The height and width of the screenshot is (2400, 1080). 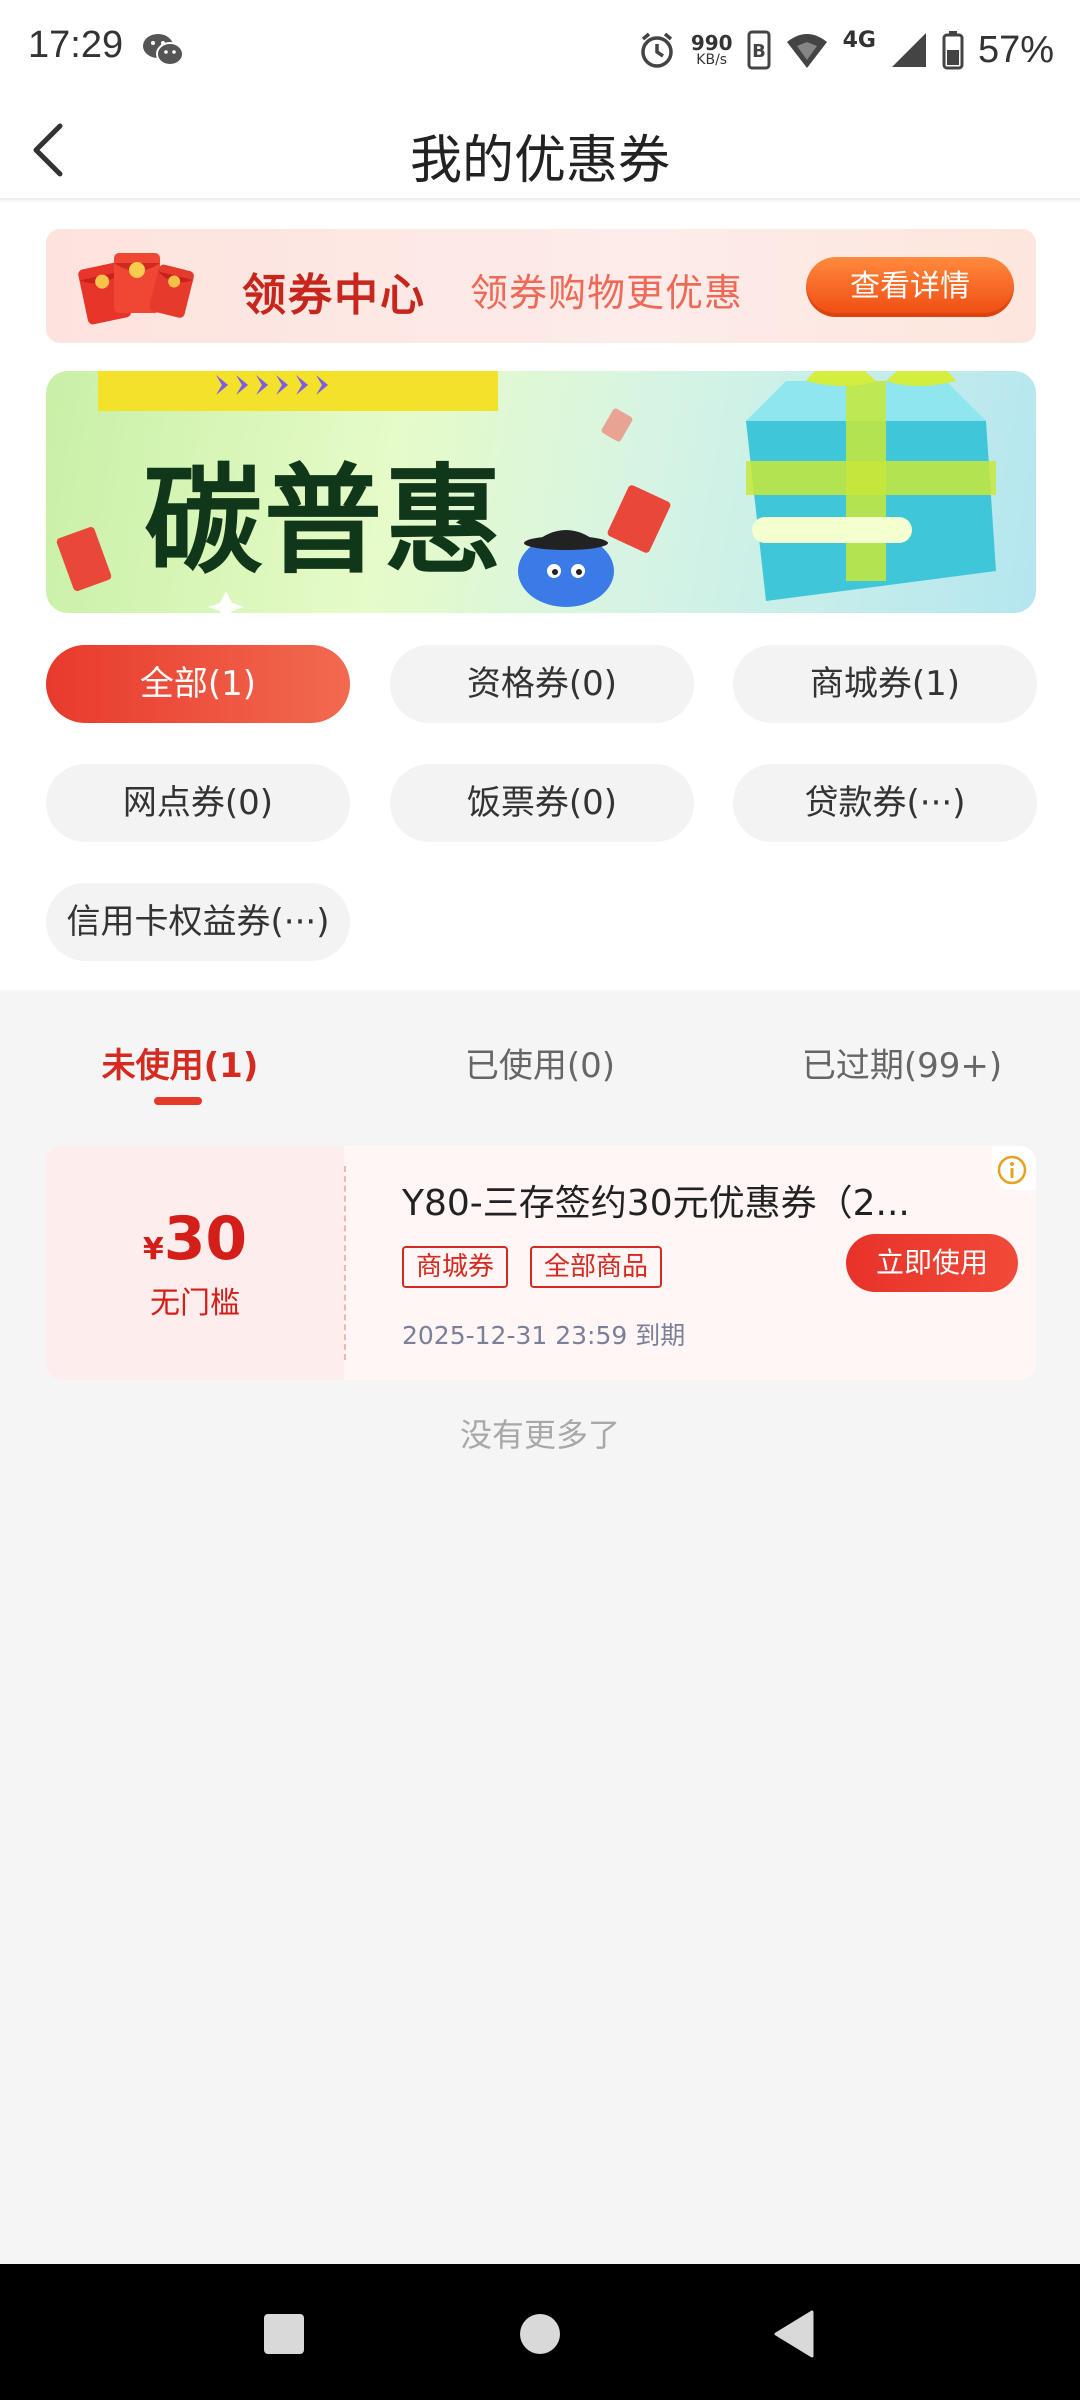 What do you see at coordinates (1012, 1170) in the screenshot?
I see `info-icon` at bounding box center [1012, 1170].